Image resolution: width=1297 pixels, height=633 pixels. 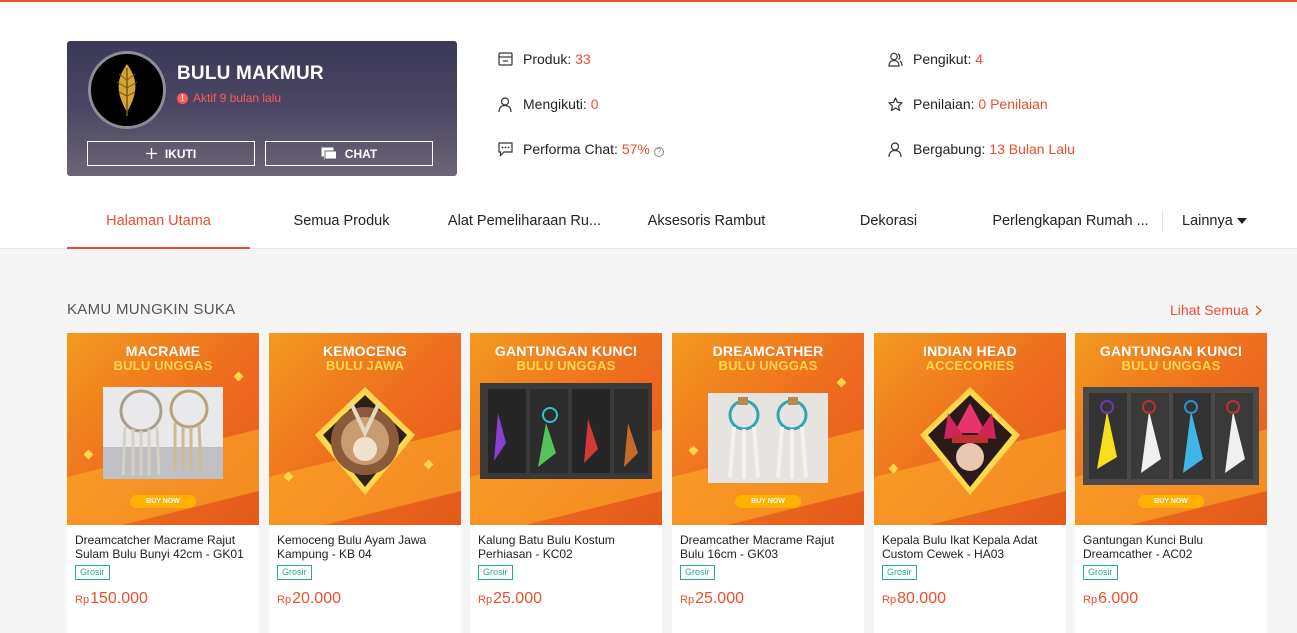 What do you see at coordinates (237, 98) in the screenshot?
I see `shop-status-text: Aktif 9 bulan lalu` at bounding box center [237, 98].